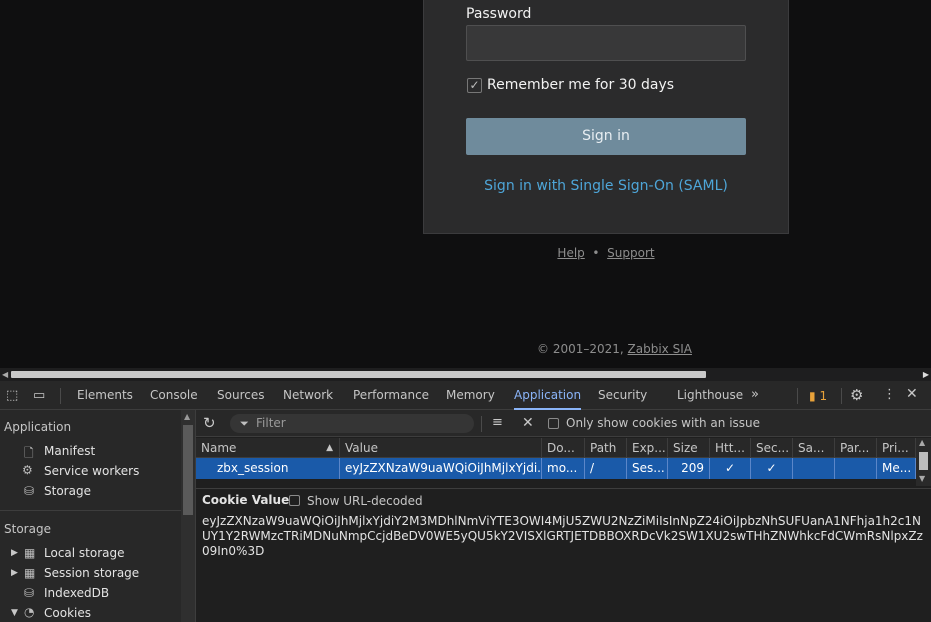 This screenshot has height=622, width=931. I want to click on column-header-size: Size, so click(689, 448).